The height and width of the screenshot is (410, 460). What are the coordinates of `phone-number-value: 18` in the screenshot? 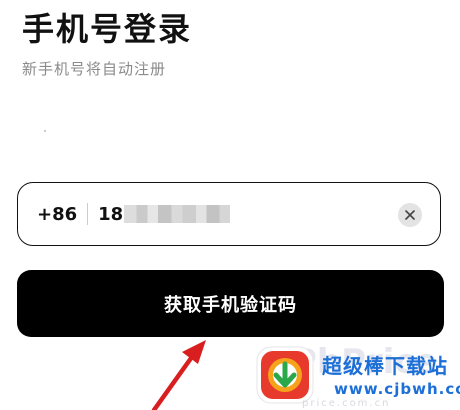 It's located at (164, 214).